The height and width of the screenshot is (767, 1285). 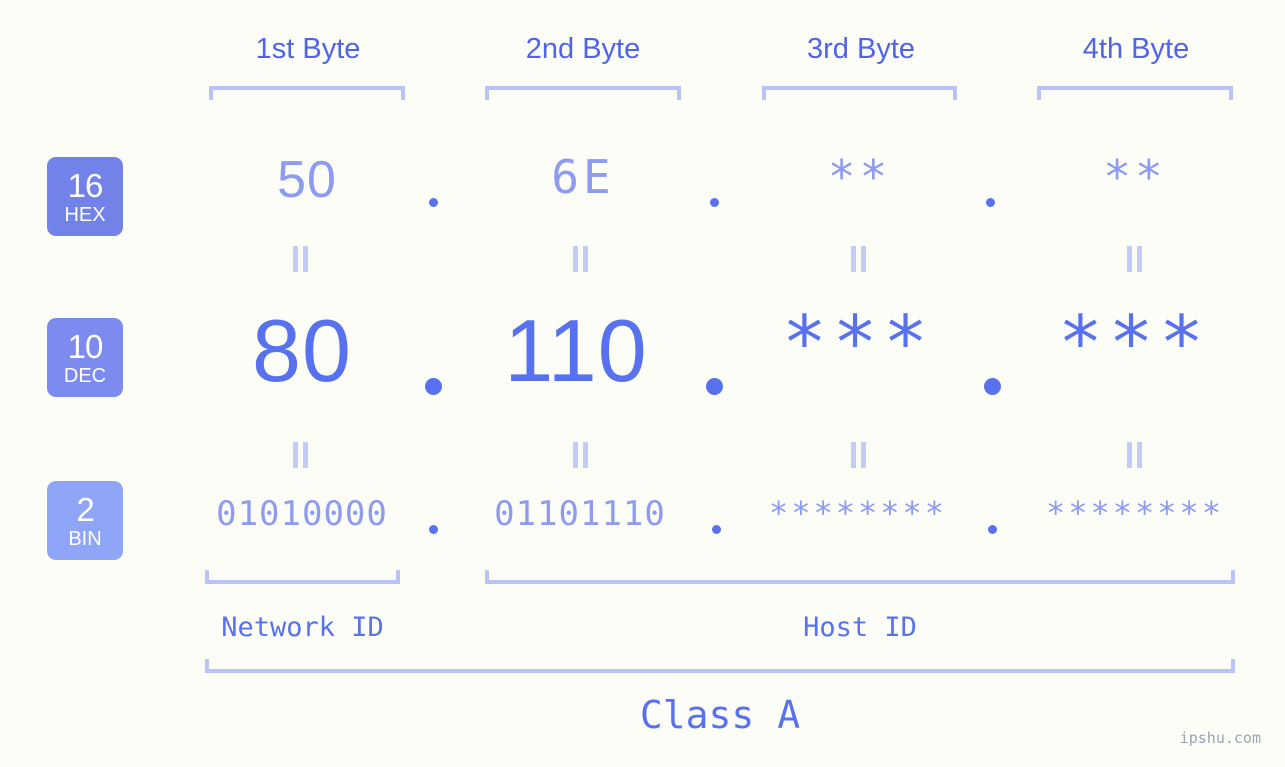 What do you see at coordinates (302, 514) in the screenshot?
I see `bin-byte-1: 01010000` at bounding box center [302, 514].